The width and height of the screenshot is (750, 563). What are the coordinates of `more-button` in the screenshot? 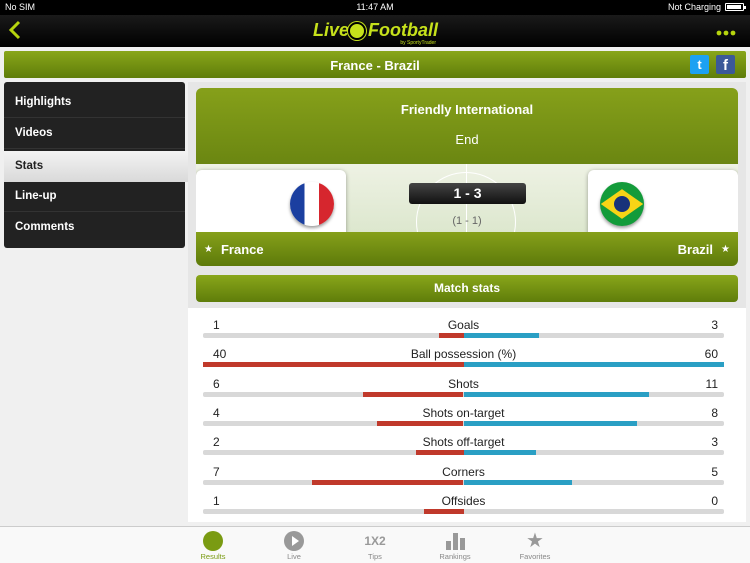 It's located at (726, 29).